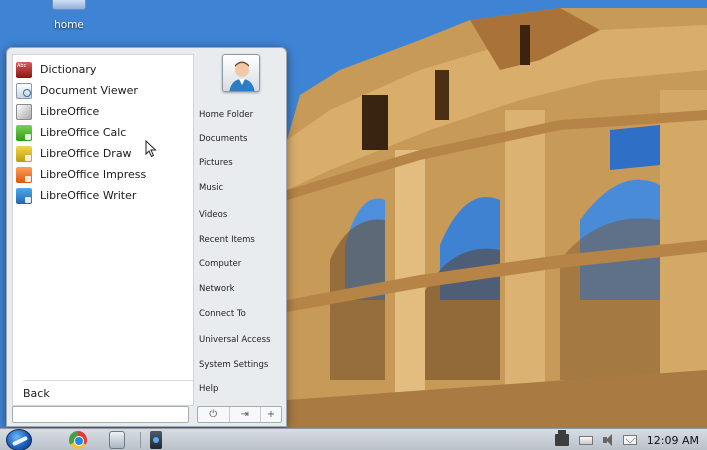 The width and height of the screenshot is (707, 450). I want to click on app-shortcut-icon, so click(156, 440).